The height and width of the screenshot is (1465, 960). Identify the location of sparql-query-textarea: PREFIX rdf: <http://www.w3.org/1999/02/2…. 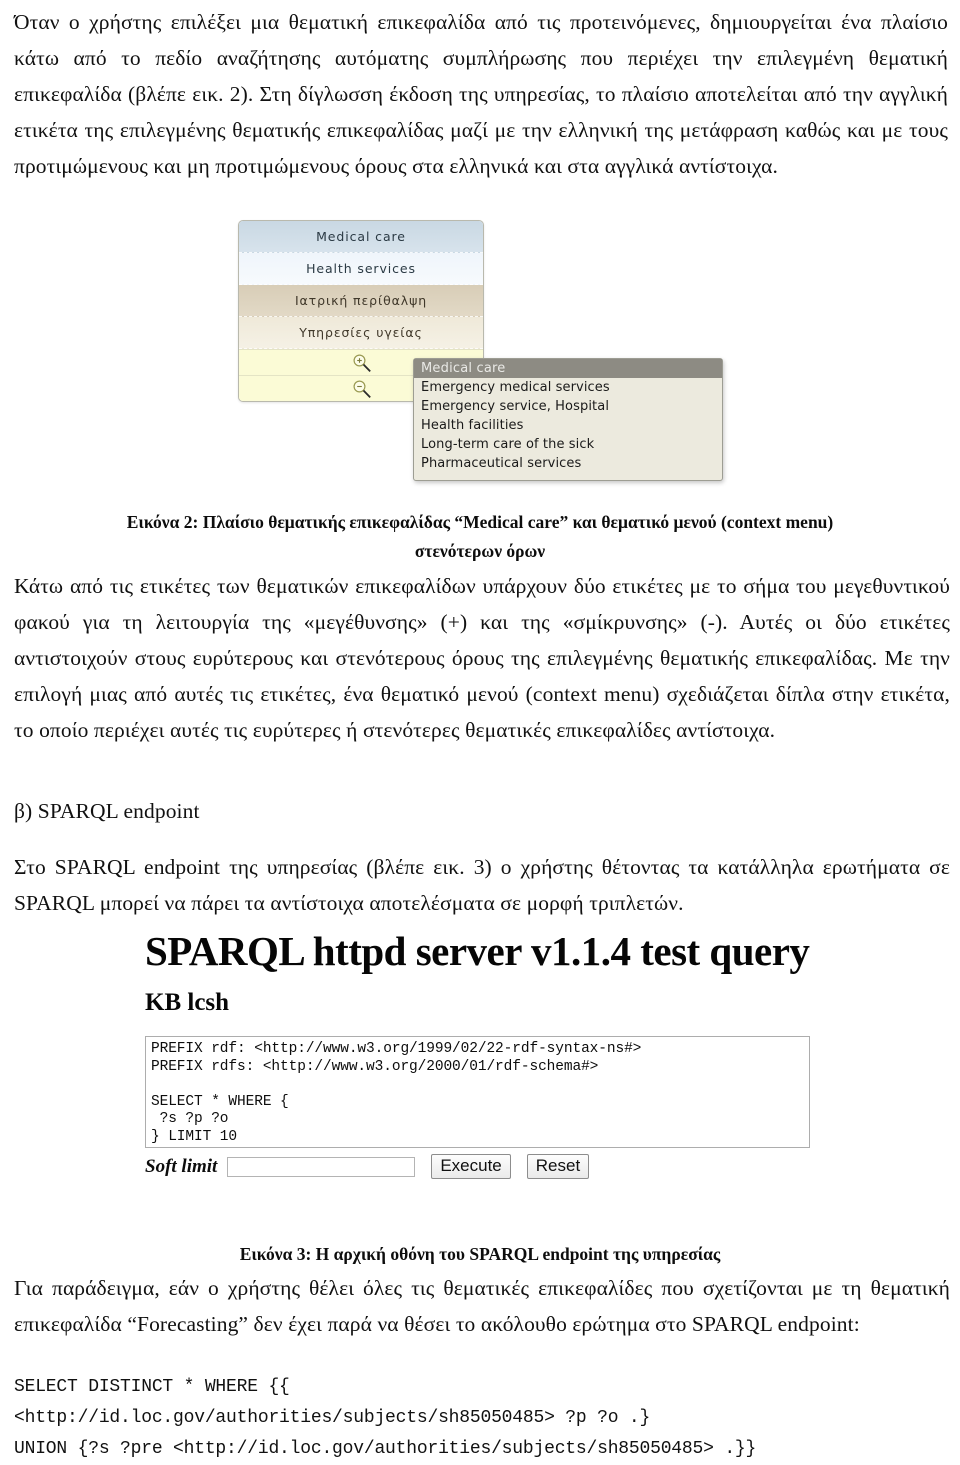
(477, 1092).